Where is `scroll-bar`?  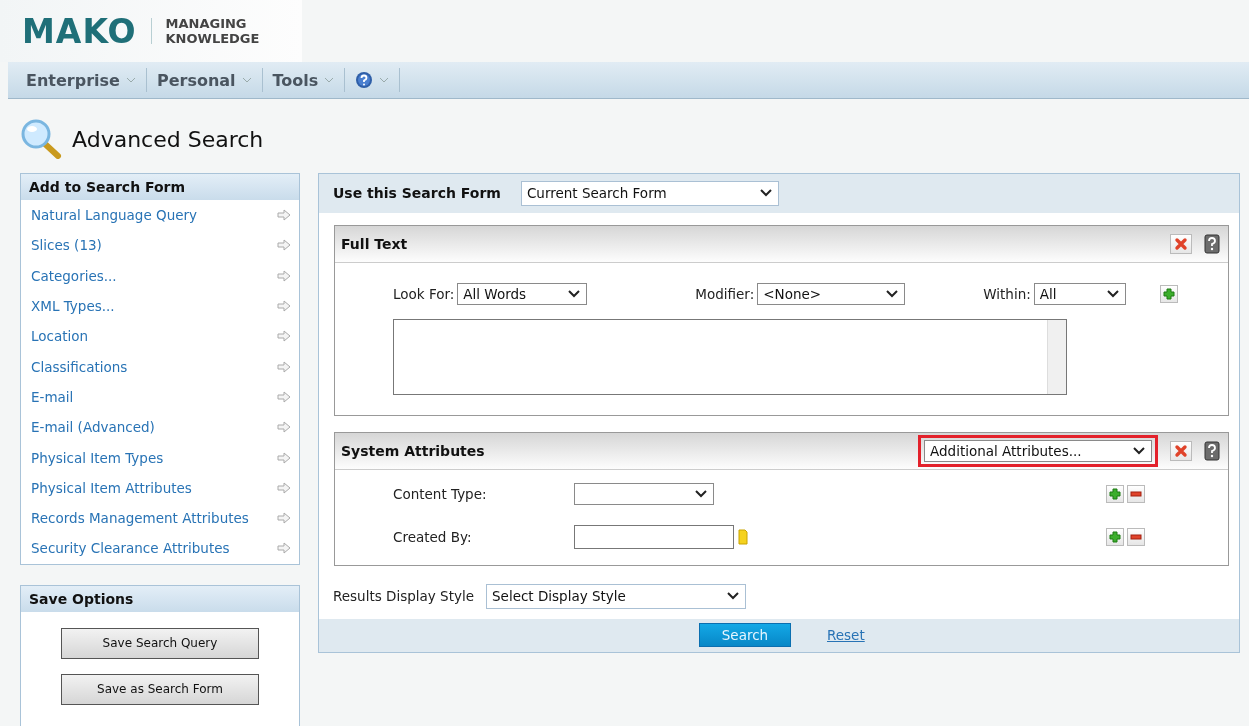
scroll-bar is located at coordinates (1056, 356).